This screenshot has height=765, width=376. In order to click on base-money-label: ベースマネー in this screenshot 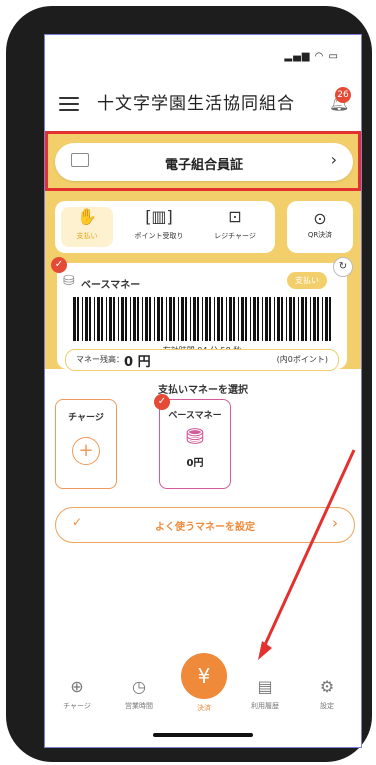, I will do `click(195, 416)`.